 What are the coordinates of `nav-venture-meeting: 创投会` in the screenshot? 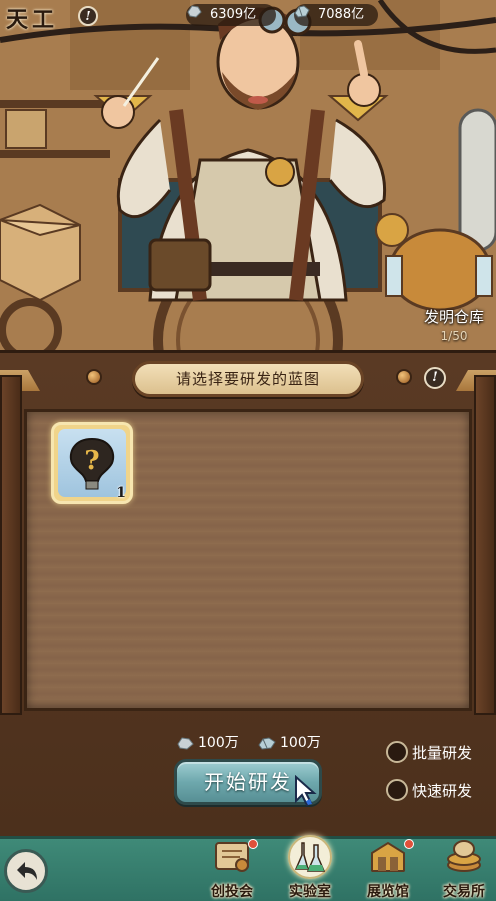 It's located at (232, 868).